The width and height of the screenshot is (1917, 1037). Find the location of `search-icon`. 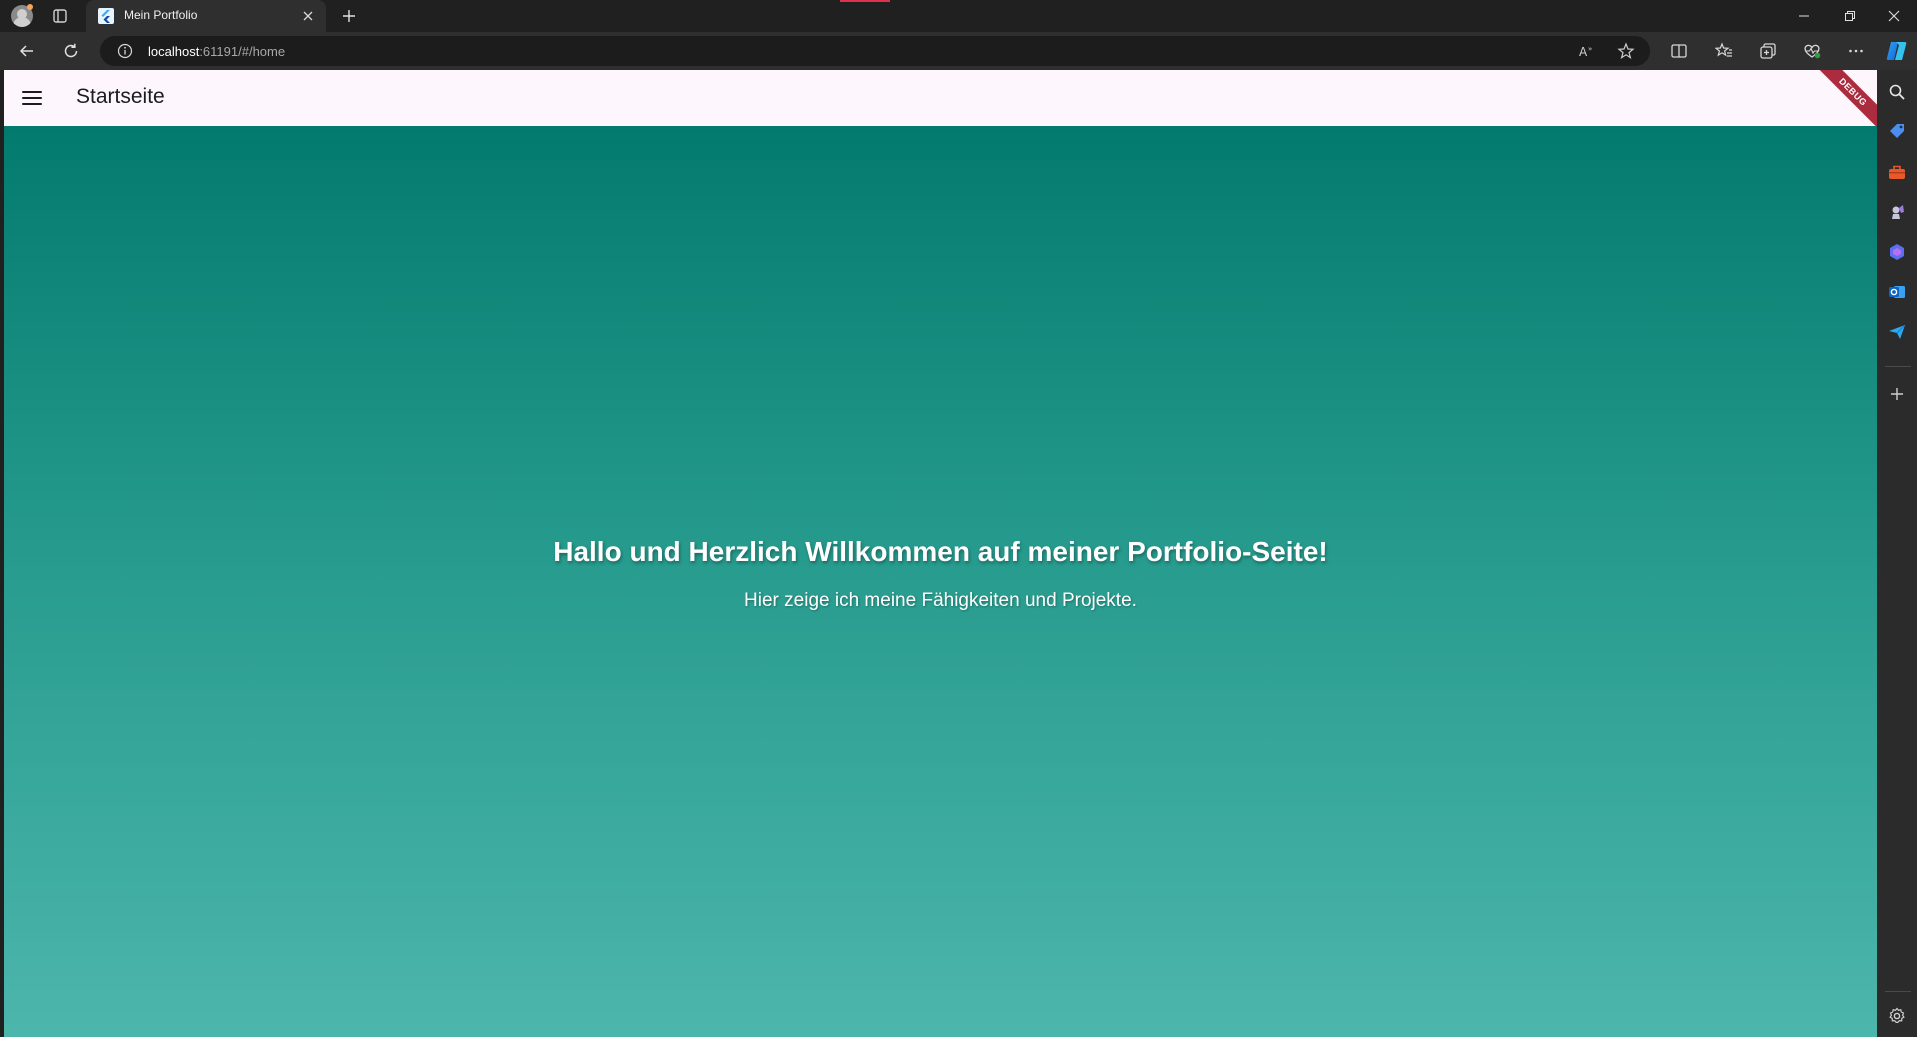

search-icon is located at coordinates (1897, 92).